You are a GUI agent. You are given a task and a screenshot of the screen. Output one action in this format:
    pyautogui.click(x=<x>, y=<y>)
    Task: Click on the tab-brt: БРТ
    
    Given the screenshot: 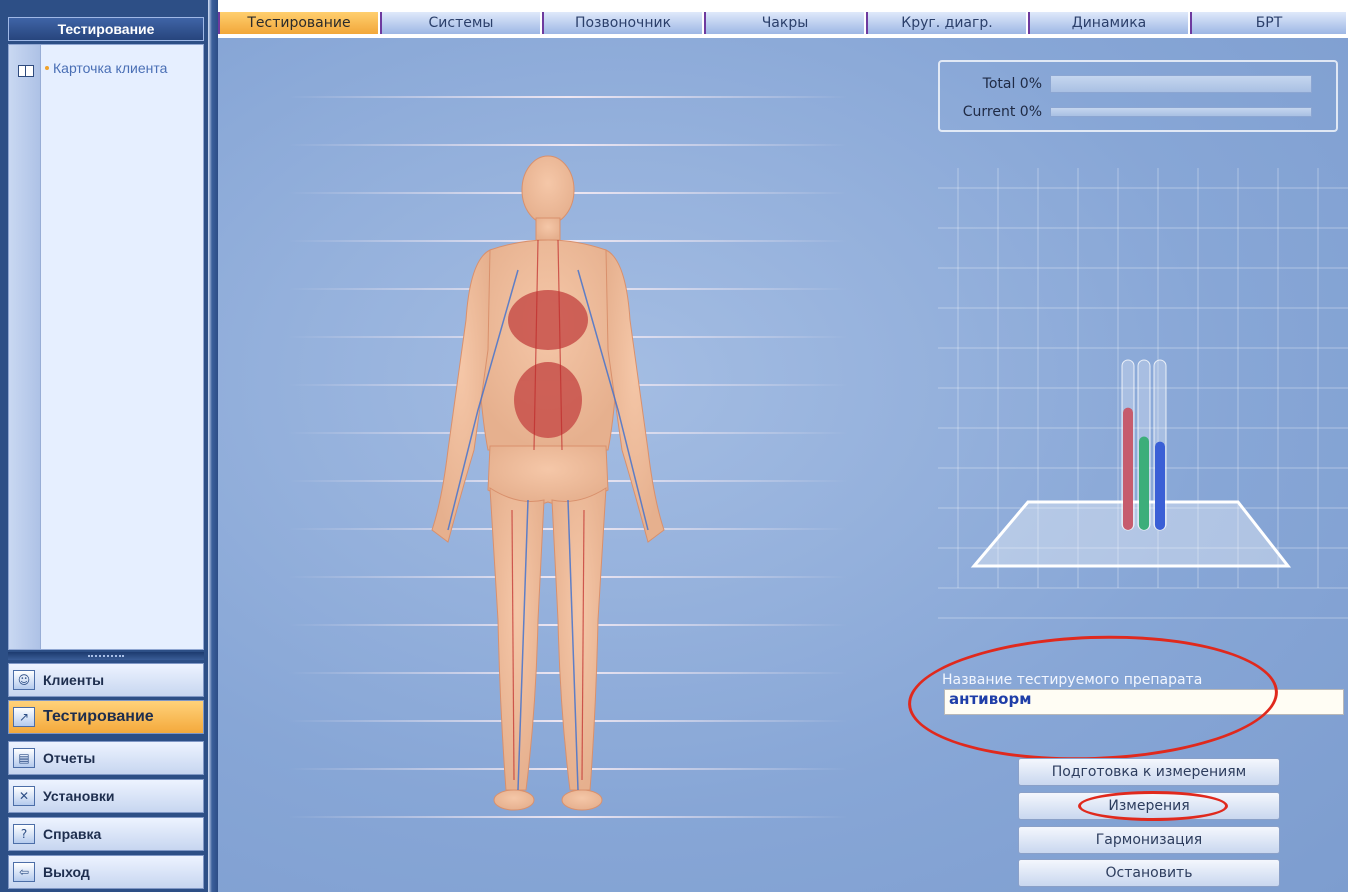 What is the action you would take?
    pyautogui.click(x=1268, y=23)
    